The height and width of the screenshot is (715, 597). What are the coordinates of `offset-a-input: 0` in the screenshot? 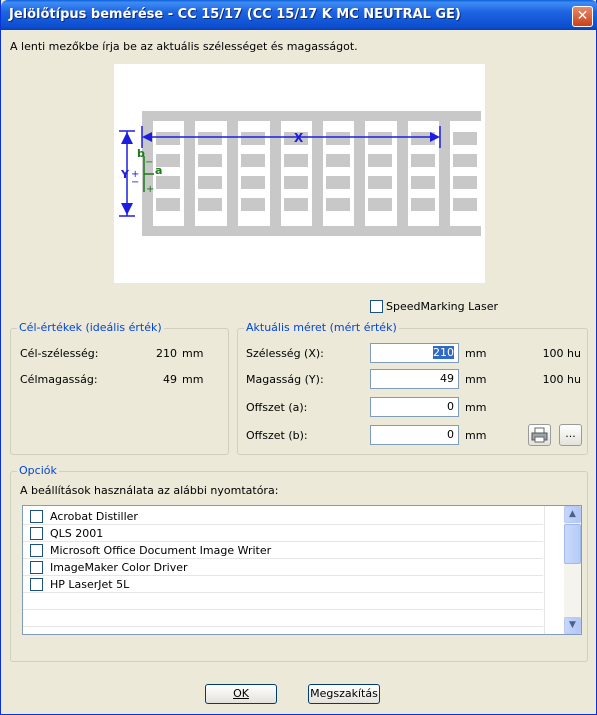 It's located at (414, 407).